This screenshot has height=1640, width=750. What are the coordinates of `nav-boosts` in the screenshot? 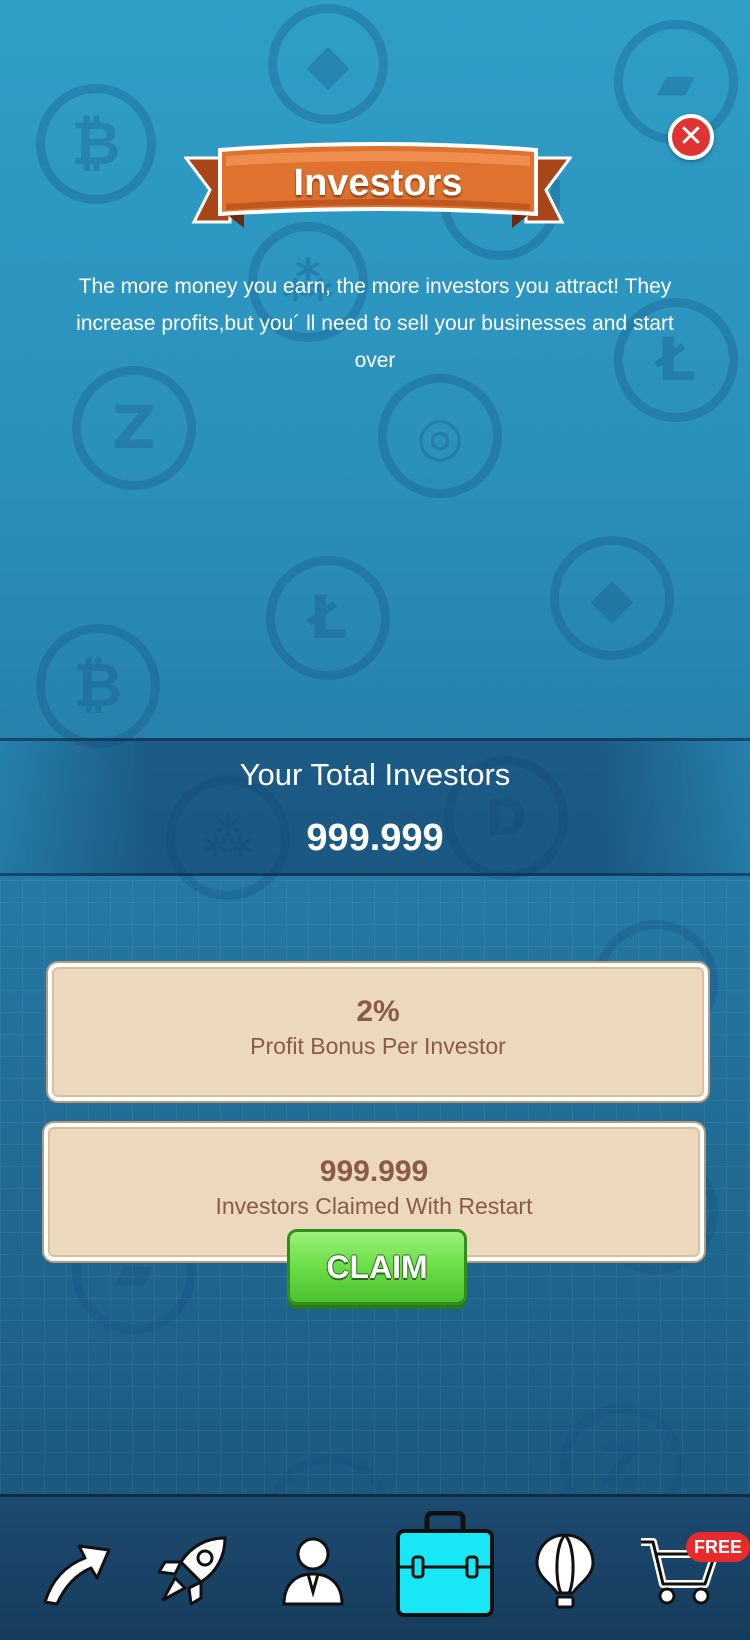 It's located at (193, 1568).